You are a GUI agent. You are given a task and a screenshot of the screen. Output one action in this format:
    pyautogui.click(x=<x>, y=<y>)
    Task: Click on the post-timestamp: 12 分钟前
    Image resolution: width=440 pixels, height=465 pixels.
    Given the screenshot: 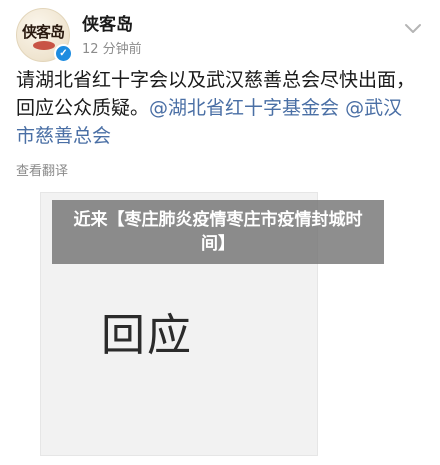 What is the action you would take?
    pyautogui.click(x=112, y=49)
    